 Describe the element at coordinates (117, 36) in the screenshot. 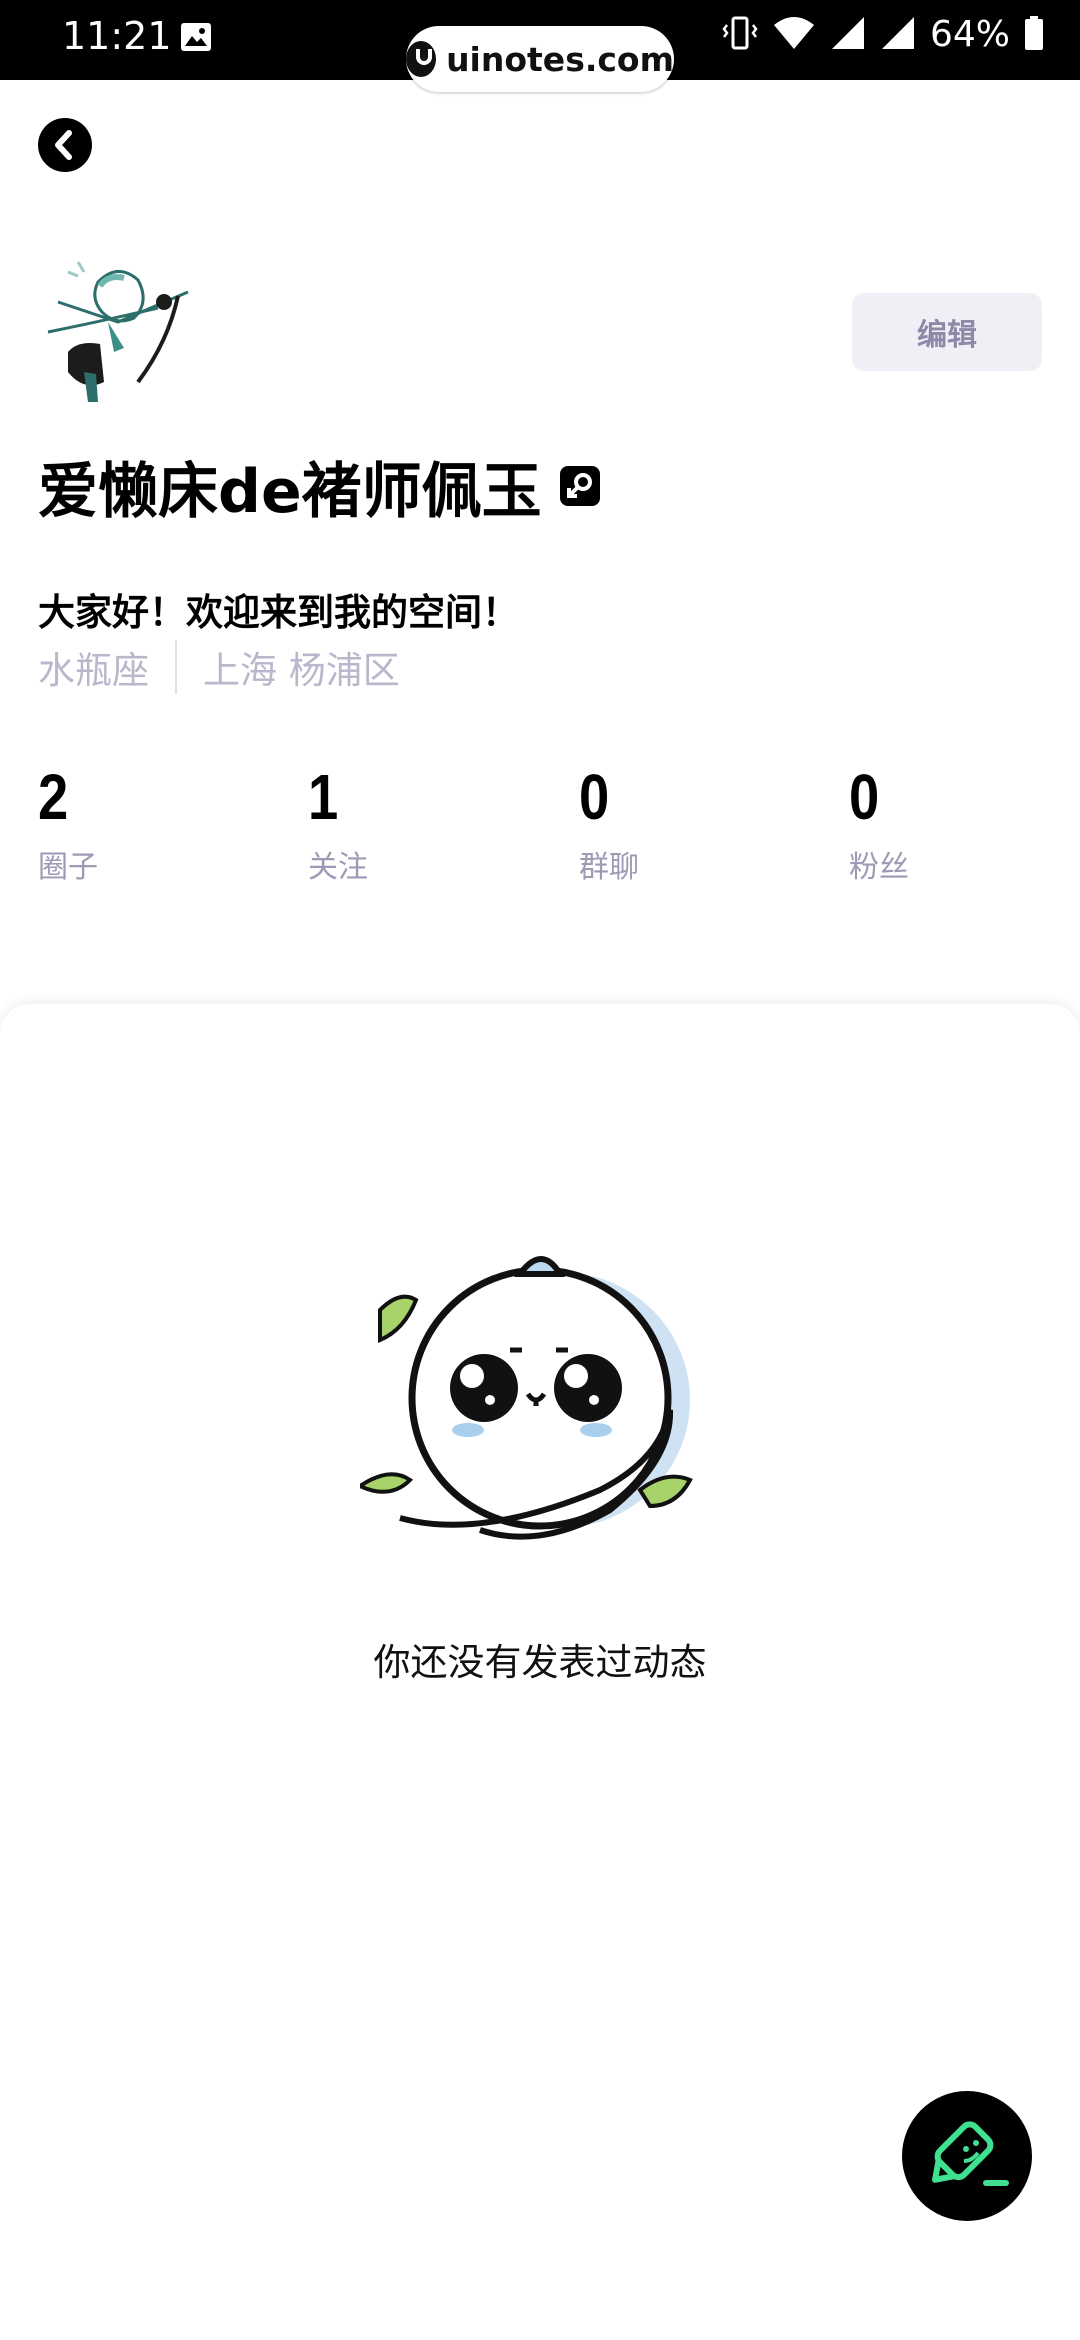

I see `status-time: 11:21` at that location.